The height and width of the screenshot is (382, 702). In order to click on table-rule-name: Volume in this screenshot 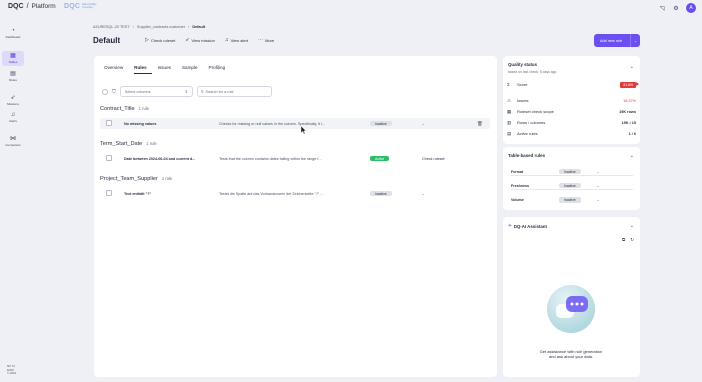, I will do `click(517, 200)`.